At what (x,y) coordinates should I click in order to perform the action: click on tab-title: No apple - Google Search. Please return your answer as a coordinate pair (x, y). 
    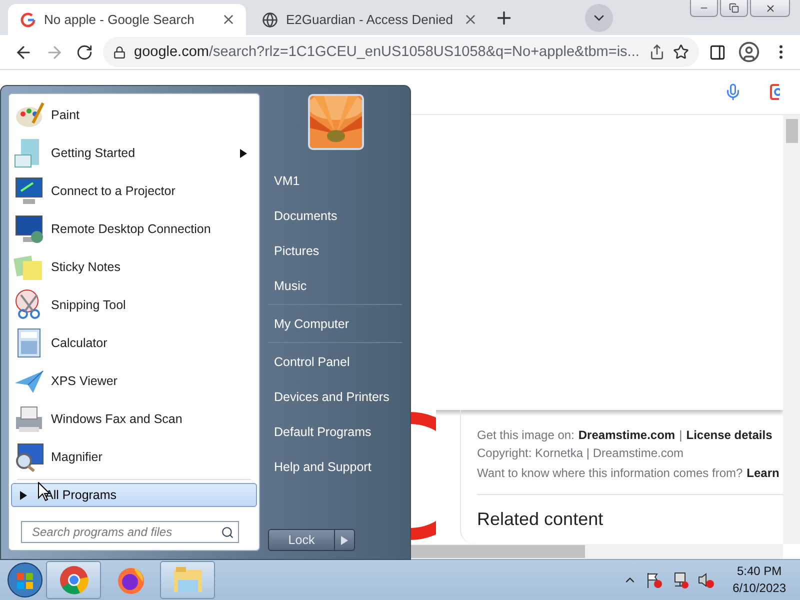
    Looking at the image, I should click on (120, 19).